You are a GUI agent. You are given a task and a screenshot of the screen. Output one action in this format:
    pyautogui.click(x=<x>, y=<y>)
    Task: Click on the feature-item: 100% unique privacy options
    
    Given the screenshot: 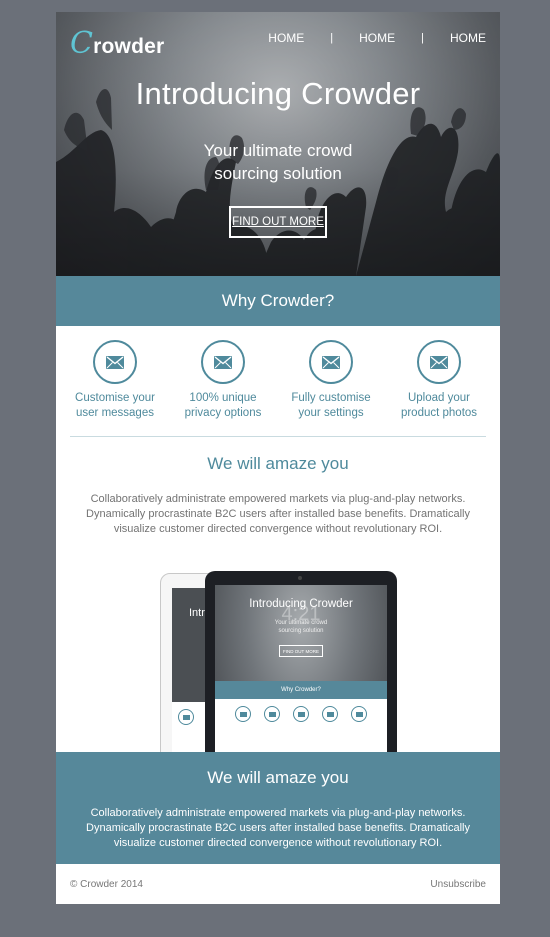 What is the action you would take?
    pyautogui.click(x=223, y=388)
    